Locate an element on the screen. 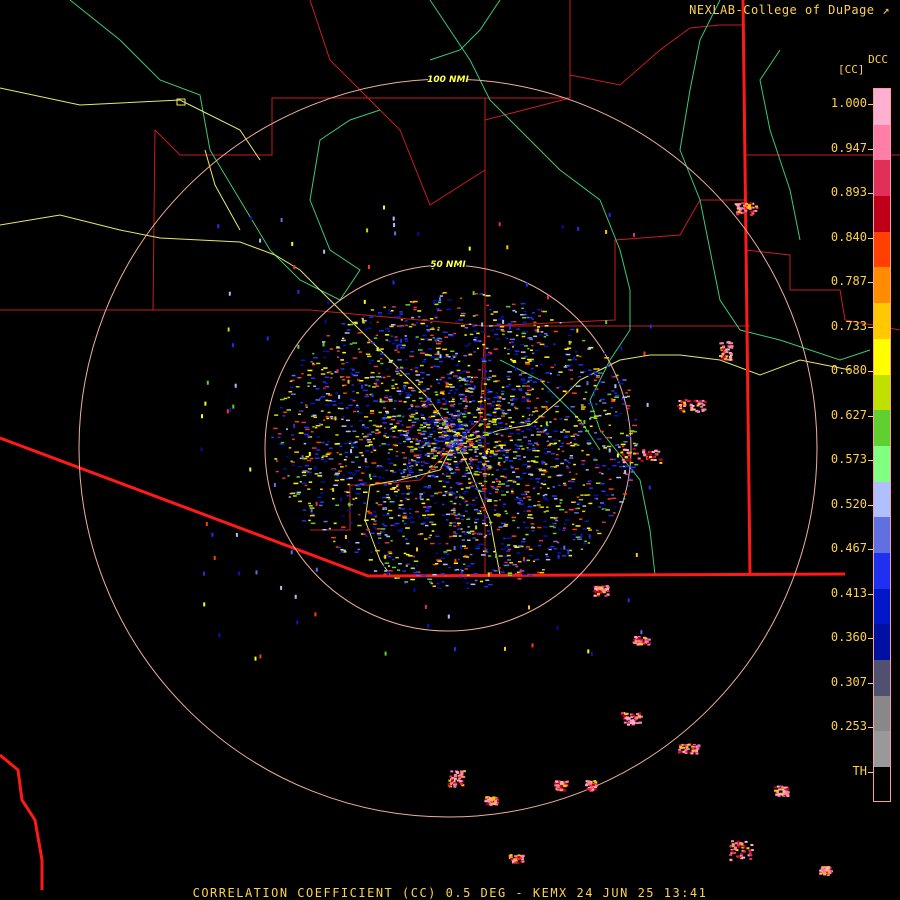 Image resolution: width=900 pixels, height=900 pixels. external-link-icon: ↗ is located at coordinates (886, 10).